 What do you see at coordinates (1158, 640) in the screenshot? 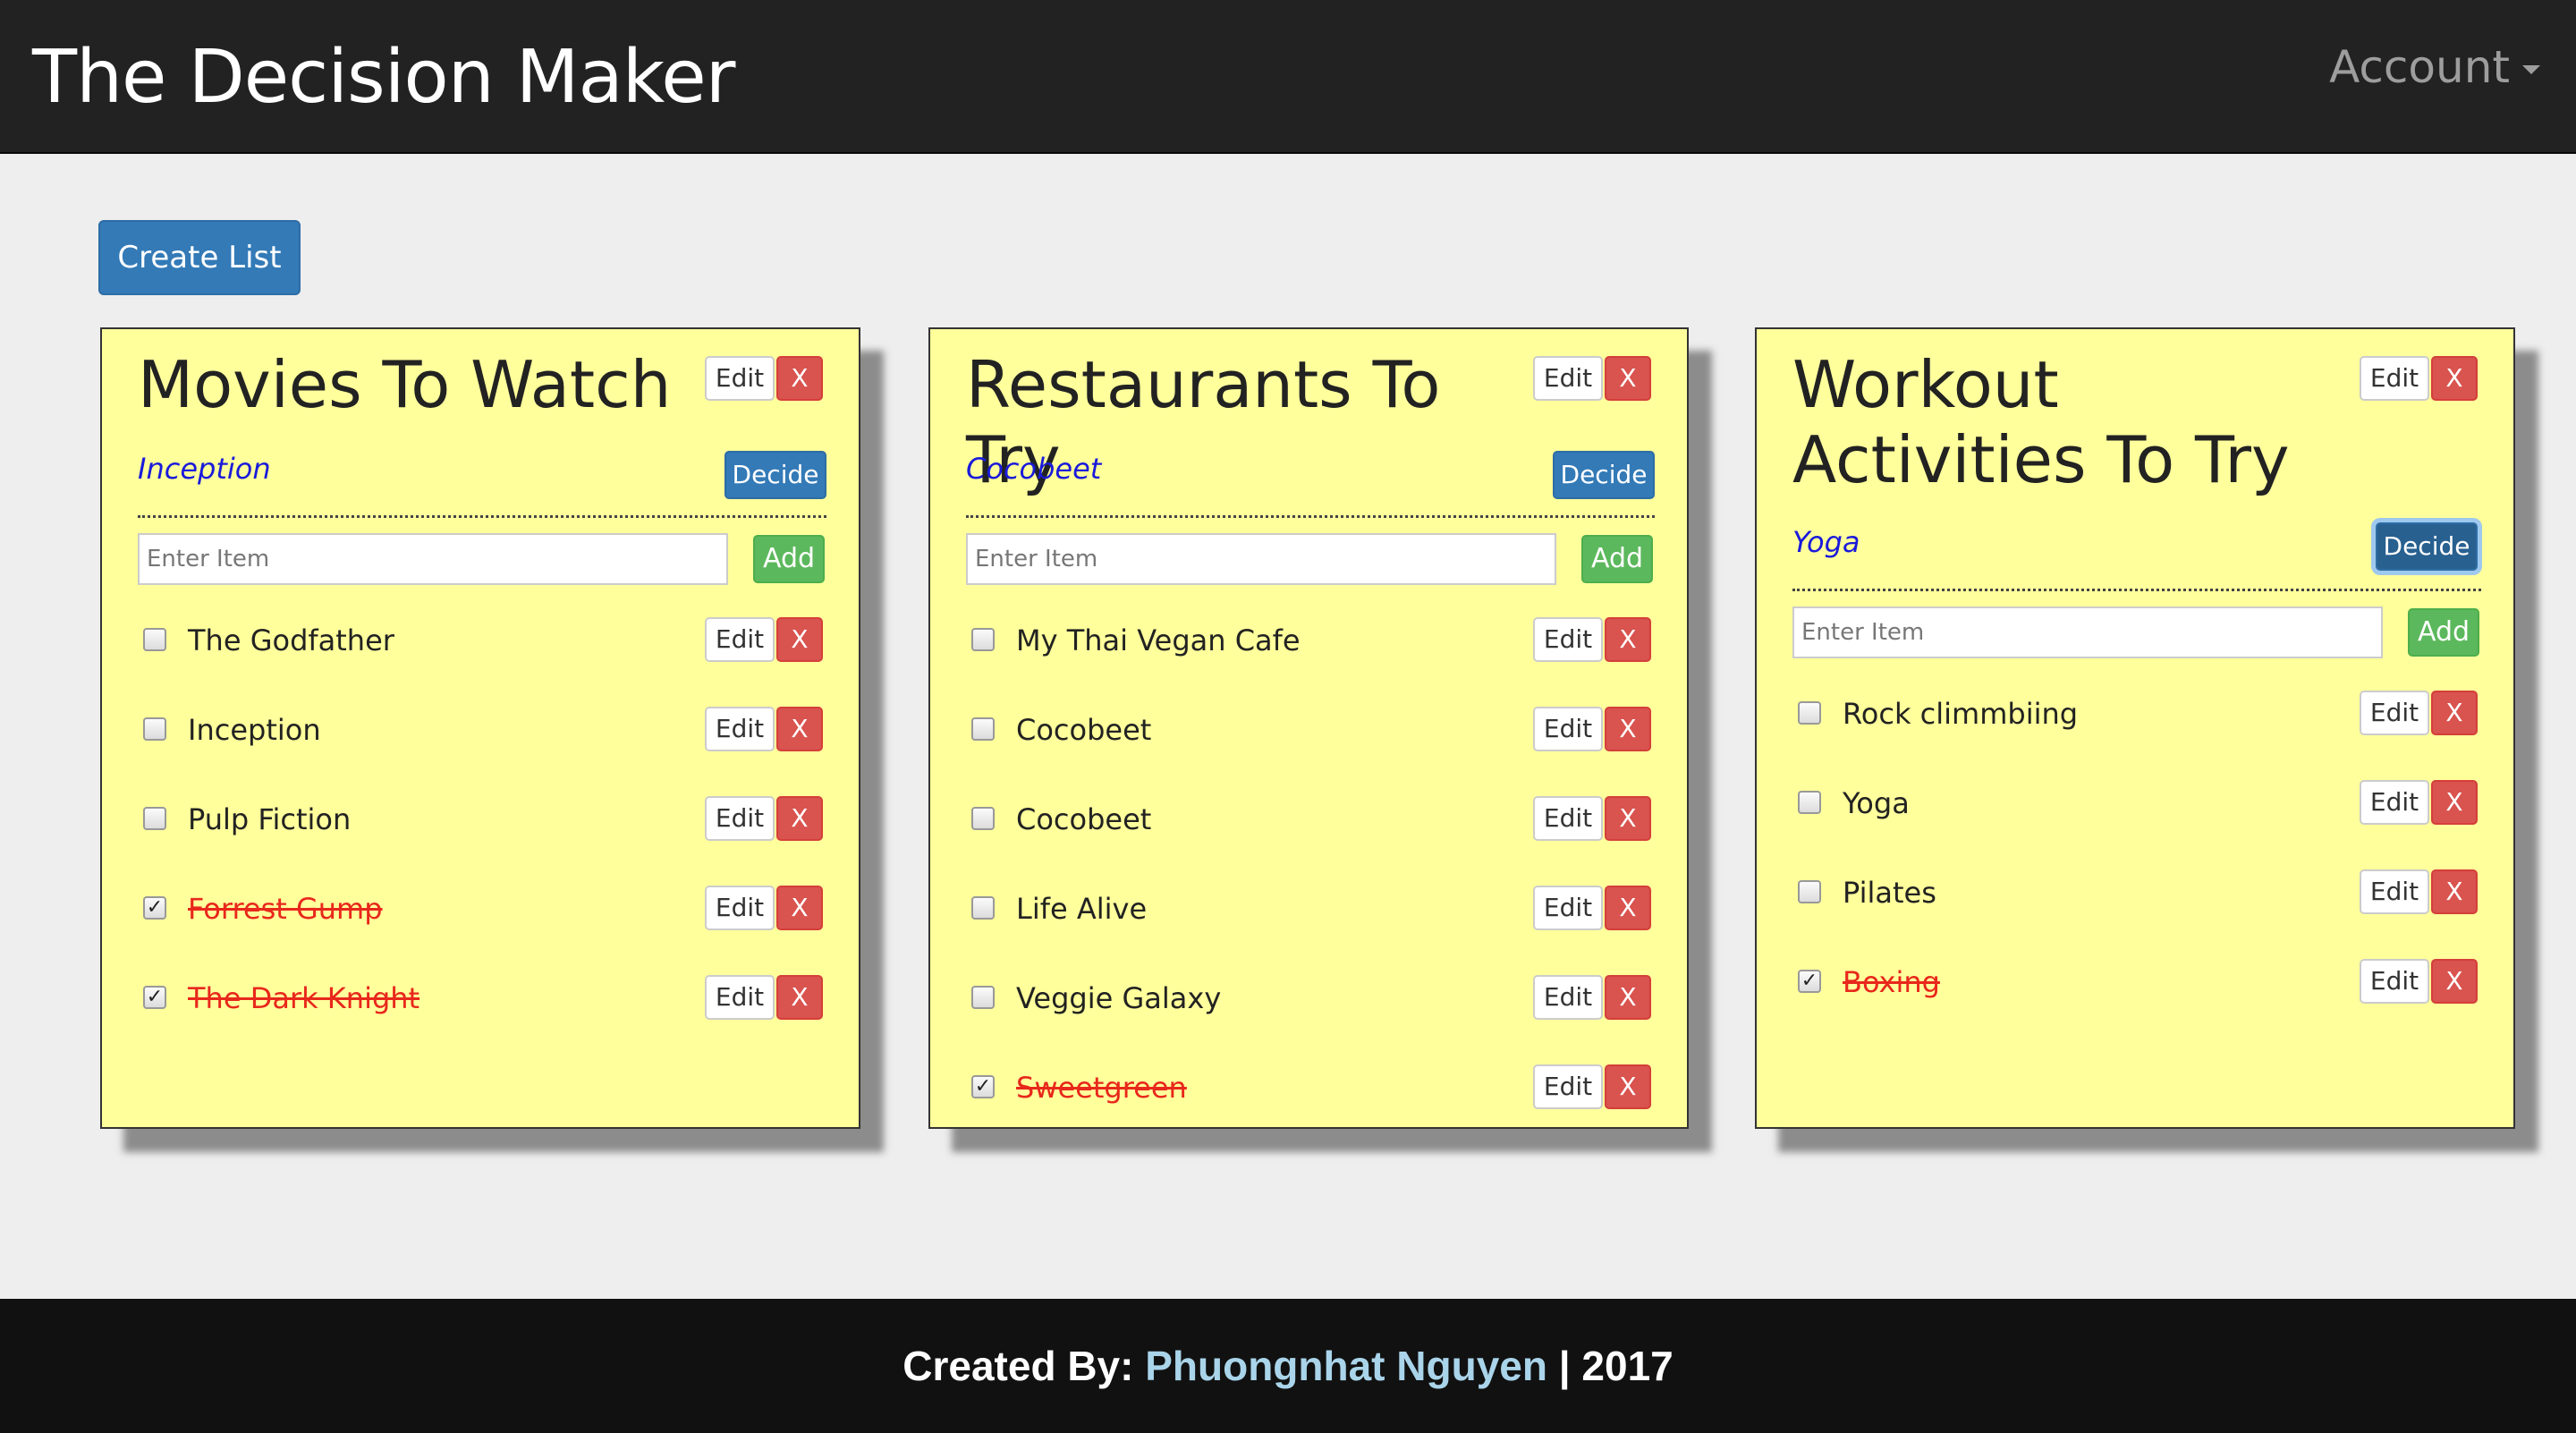
I see `item-label: My Thai Vegan Cafe` at bounding box center [1158, 640].